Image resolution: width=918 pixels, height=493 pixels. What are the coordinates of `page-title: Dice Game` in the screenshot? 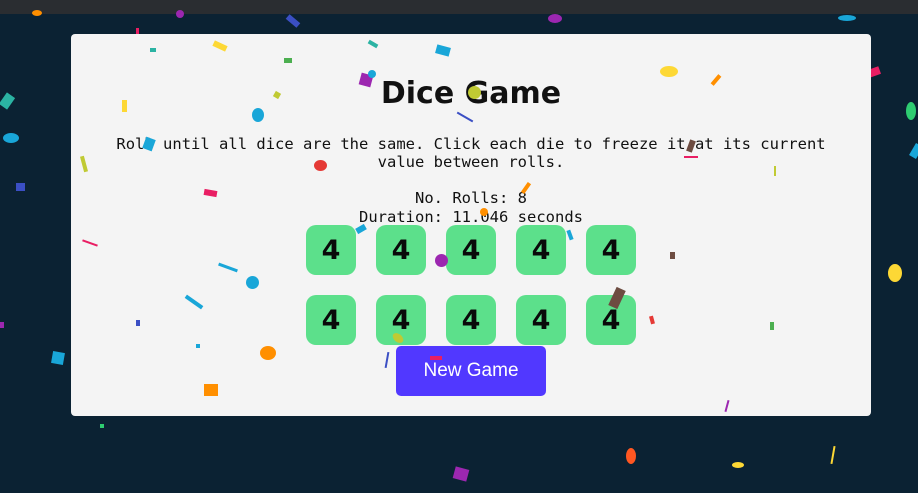 It's located at (471, 93).